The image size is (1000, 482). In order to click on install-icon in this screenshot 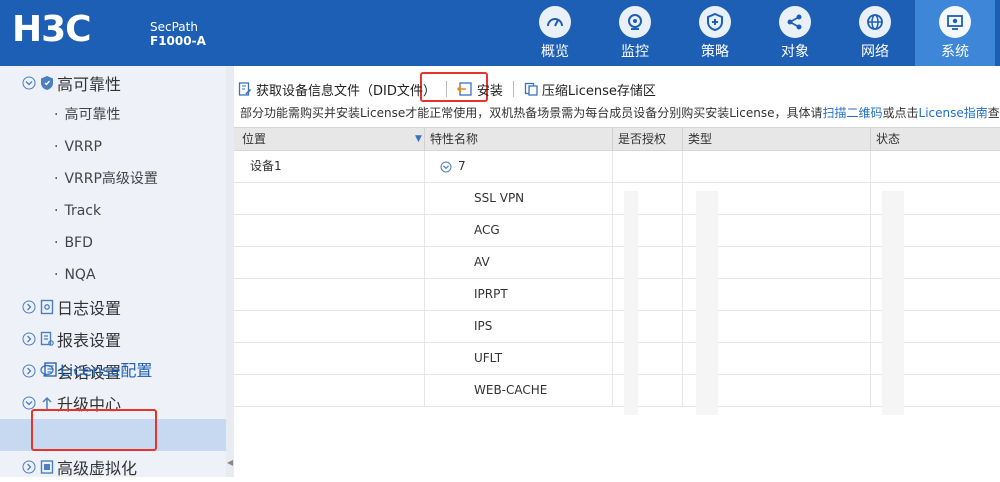, I will do `click(464, 89)`.